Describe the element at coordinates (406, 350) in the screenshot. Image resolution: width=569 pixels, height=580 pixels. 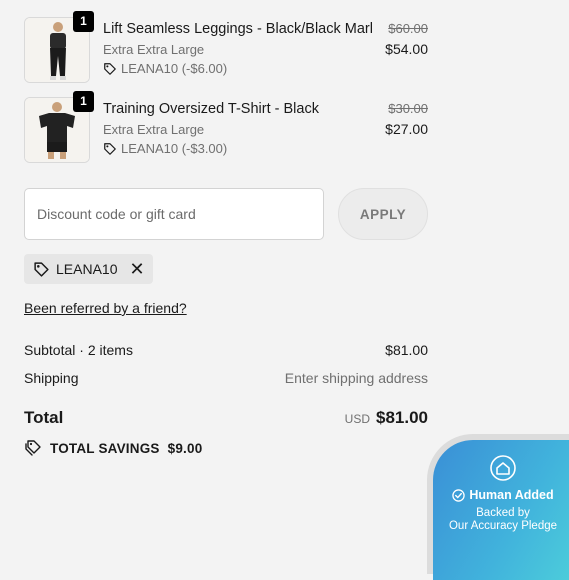
I see `subtotal-value: $81.00` at that location.